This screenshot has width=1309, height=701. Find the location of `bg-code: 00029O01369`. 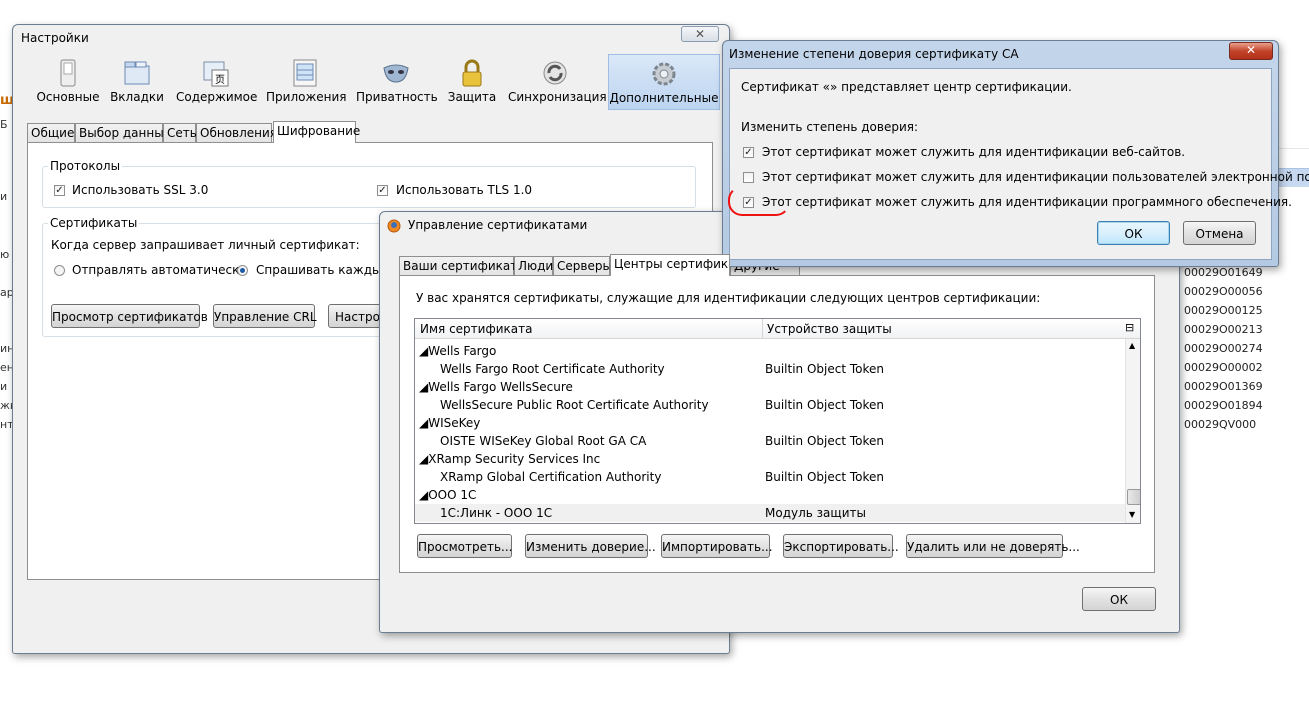

bg-code: 00029O01369 is located at coordinates (1223, 386).